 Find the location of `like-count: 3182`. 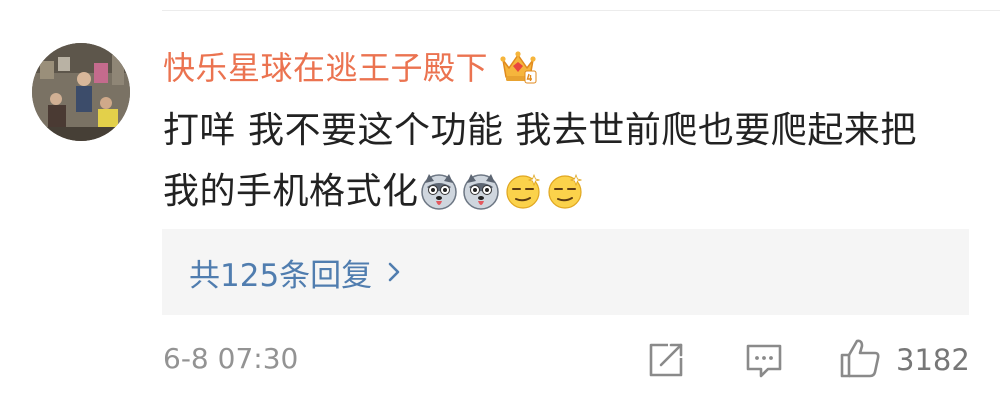

like-count: 3182 is located at coordinates (933, 360).